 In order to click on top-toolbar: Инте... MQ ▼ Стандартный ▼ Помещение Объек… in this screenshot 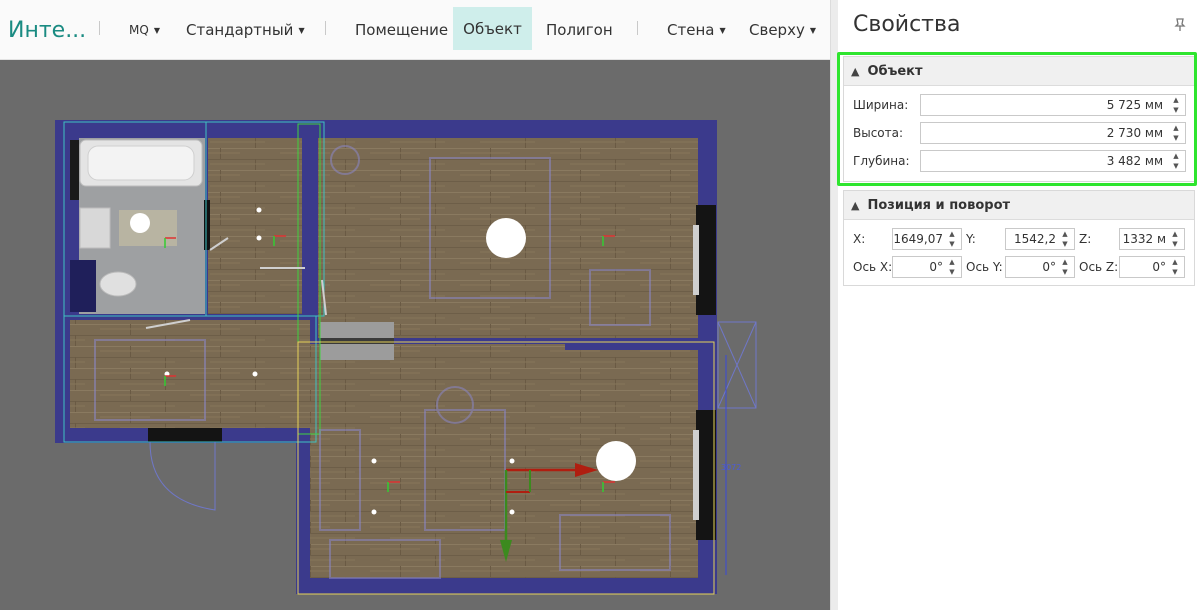, I will do `click(415, 30)`.